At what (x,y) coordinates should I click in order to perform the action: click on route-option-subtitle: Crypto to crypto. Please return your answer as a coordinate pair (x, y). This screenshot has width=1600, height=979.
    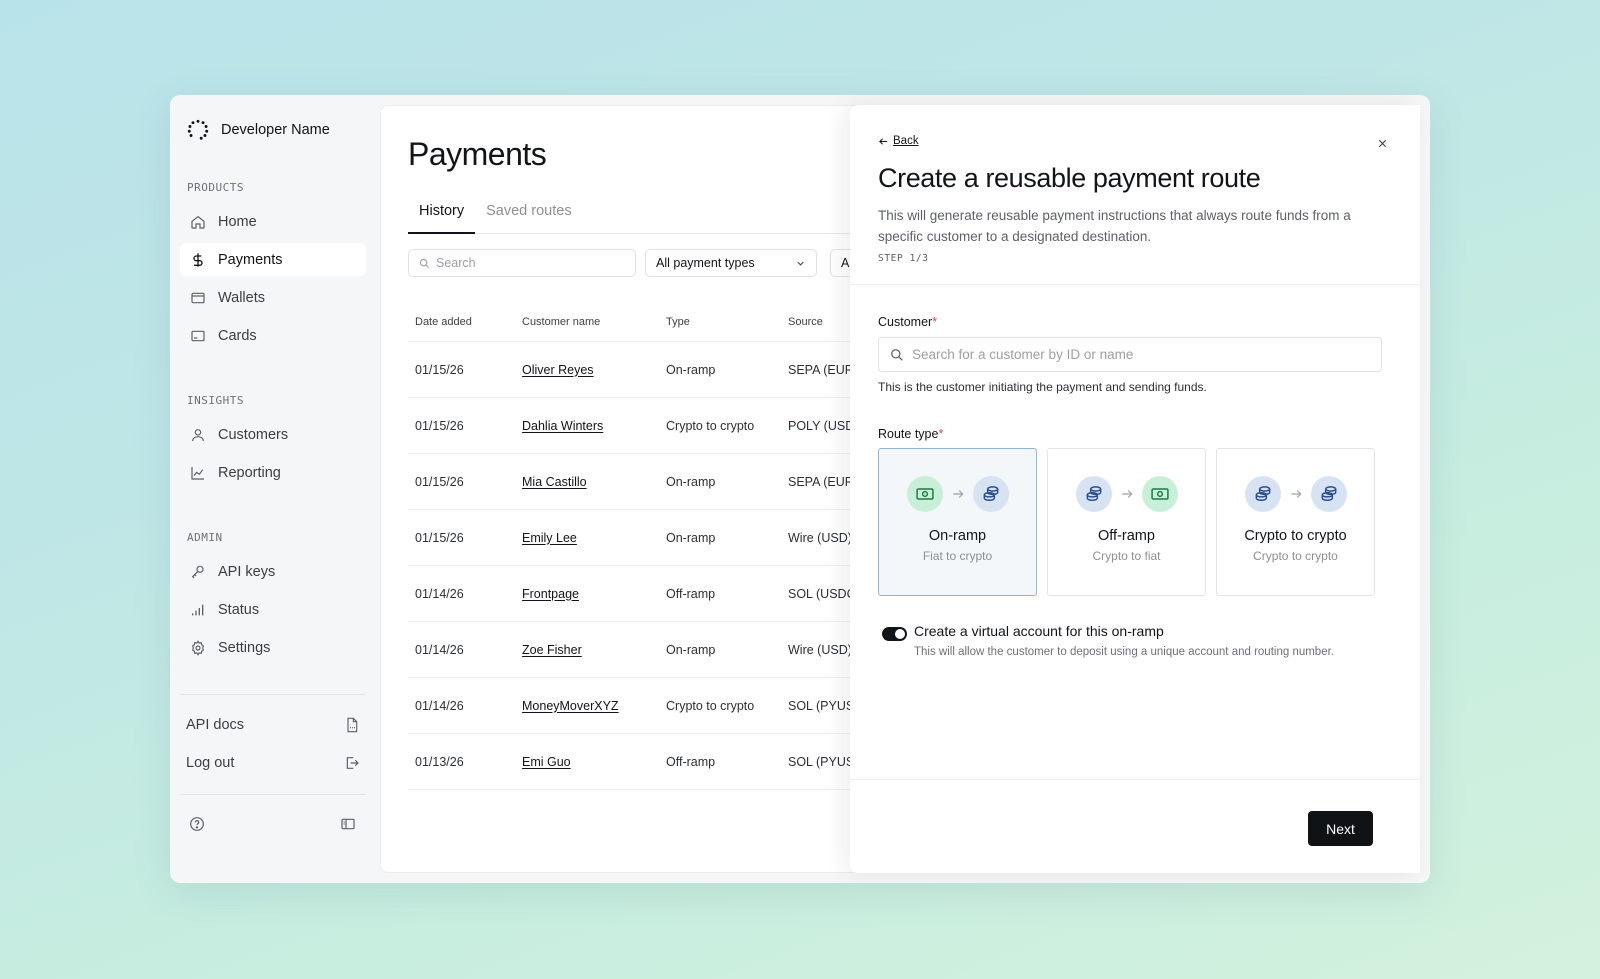
    Looking at the image, I should click on (1295, 556).